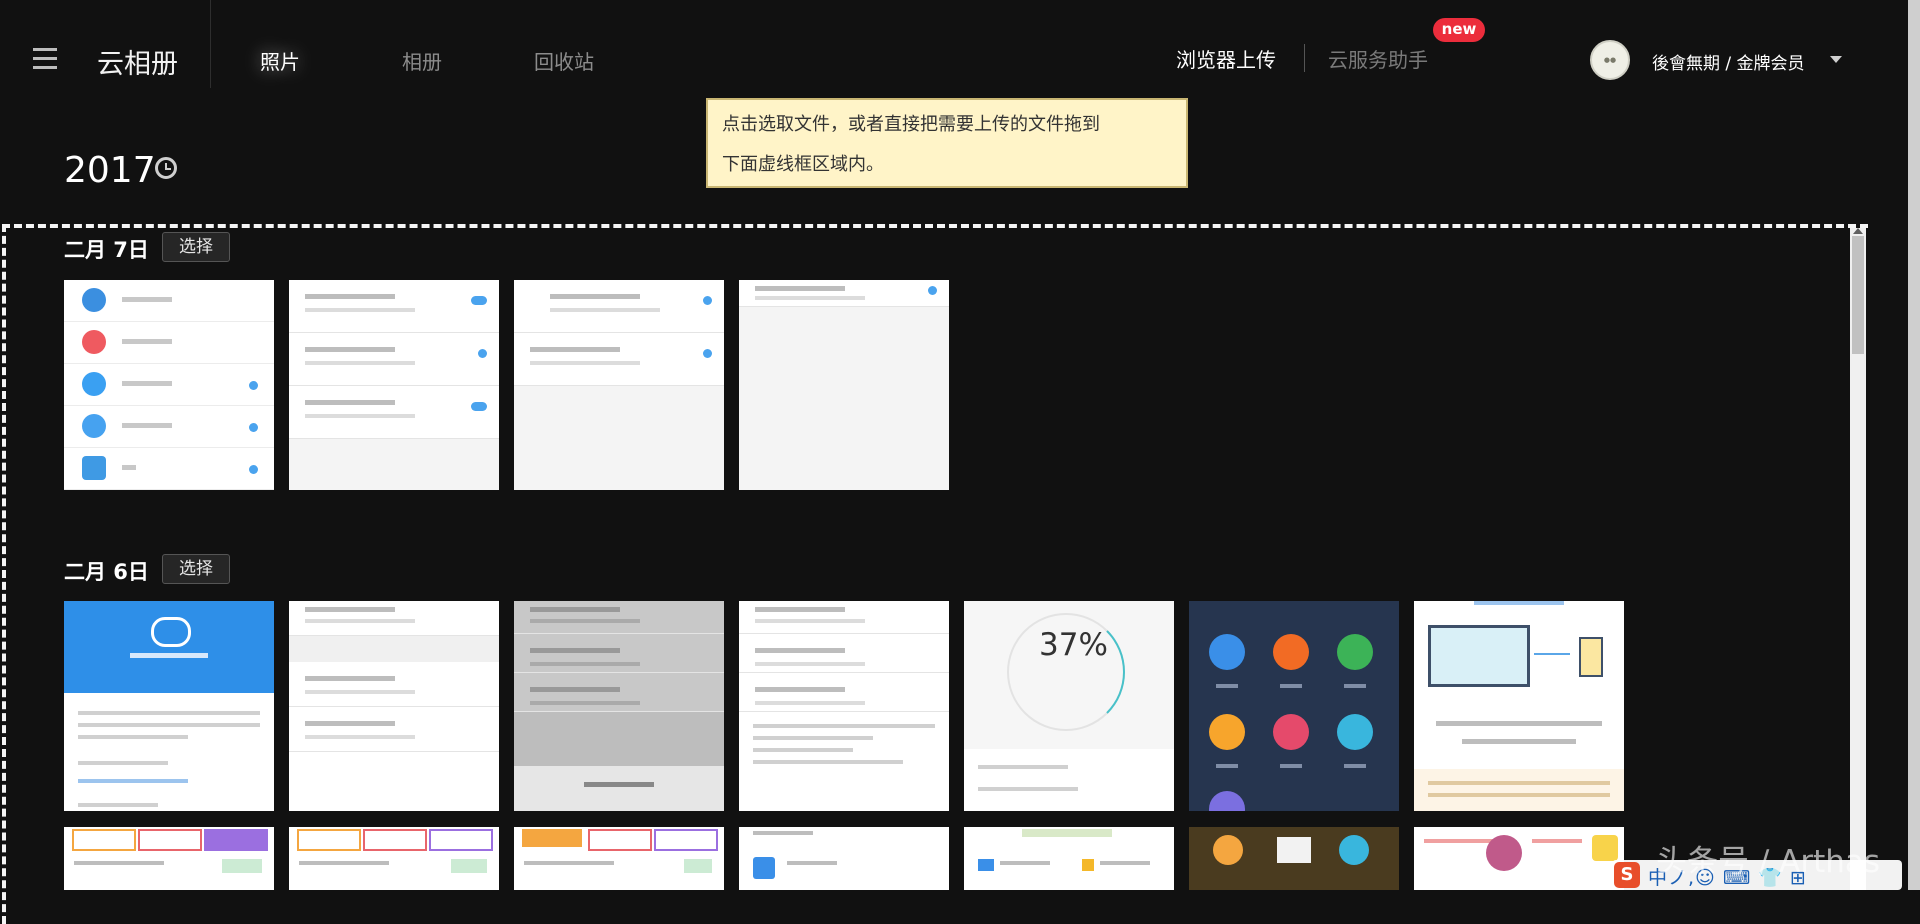 The width and height of the screenshot is (1920, 924). I want to click on select-button-feb7: 选择, so click(196, 247).